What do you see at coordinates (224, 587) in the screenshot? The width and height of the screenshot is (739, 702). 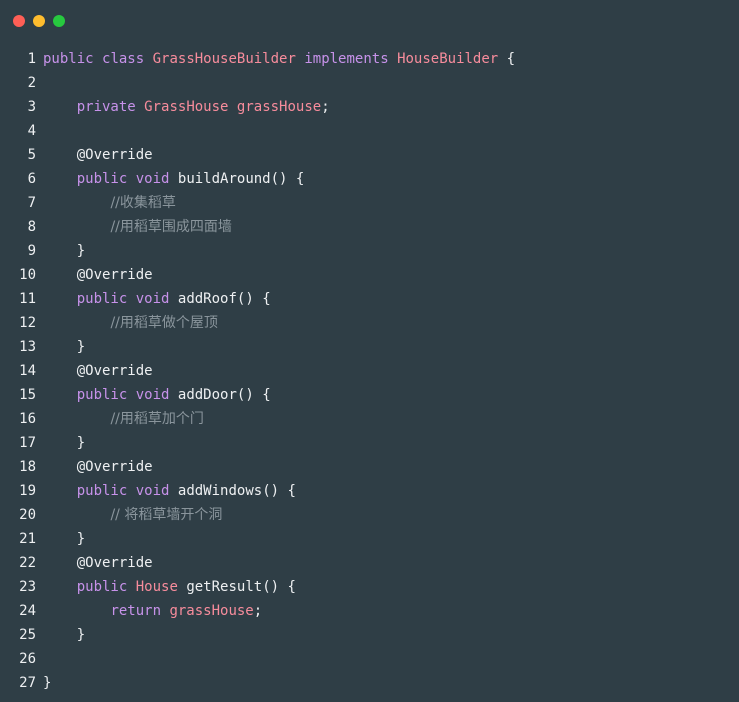 I see `code-token-fn: getResult` at bounding box center [224, 587].